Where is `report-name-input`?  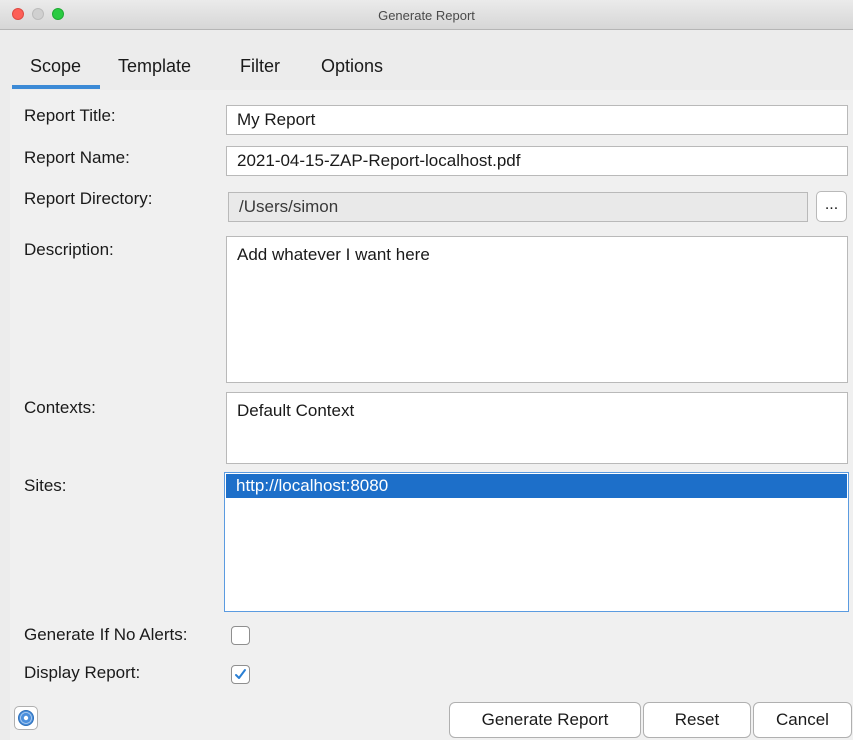
report-name-input is located at coordinates (537, 161).